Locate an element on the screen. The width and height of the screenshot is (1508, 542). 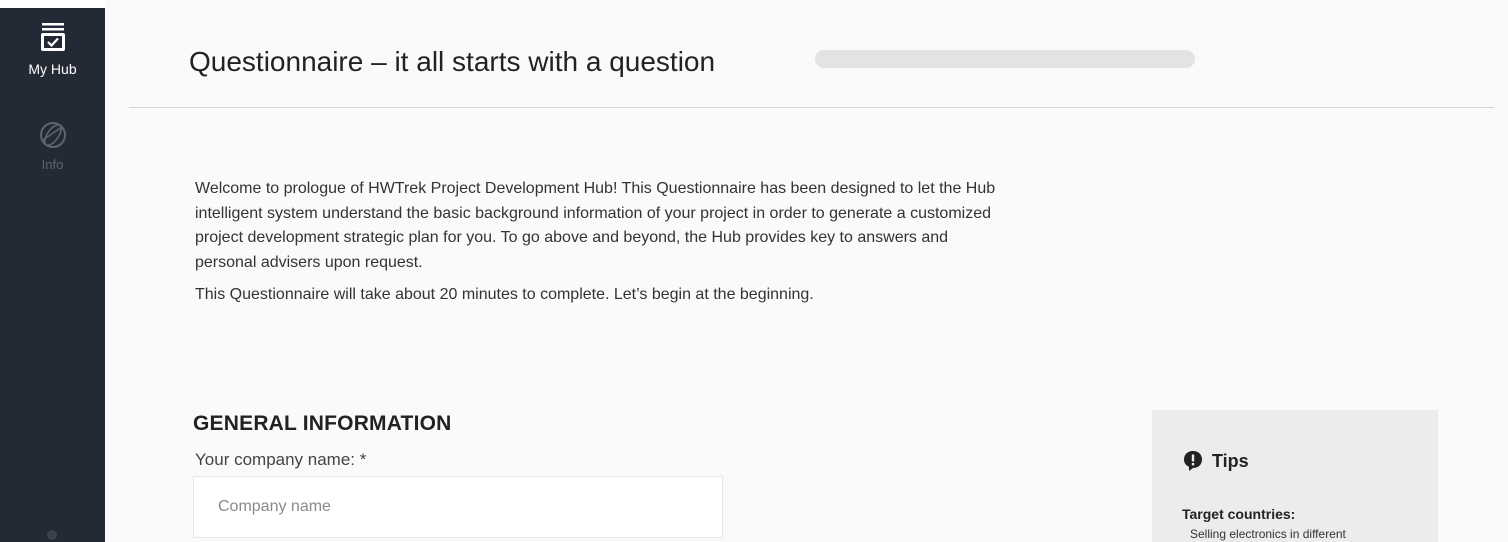
sidebar-item-label: My Hub is located at coordinates (52, 69).